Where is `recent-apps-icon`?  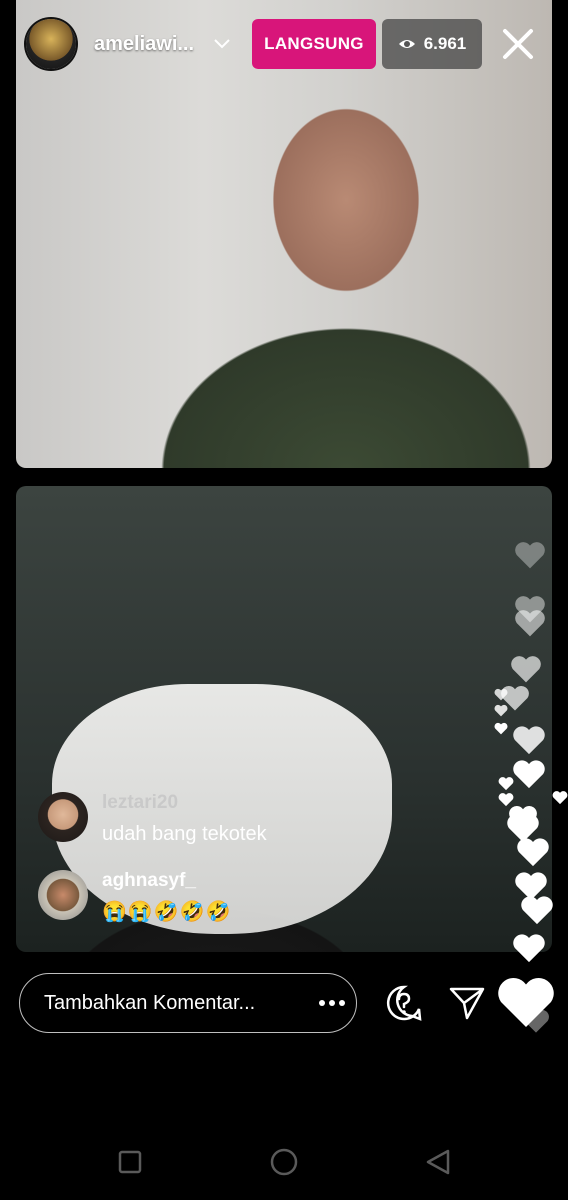 recent-apps-icon is located at coordinates (130, 1162).